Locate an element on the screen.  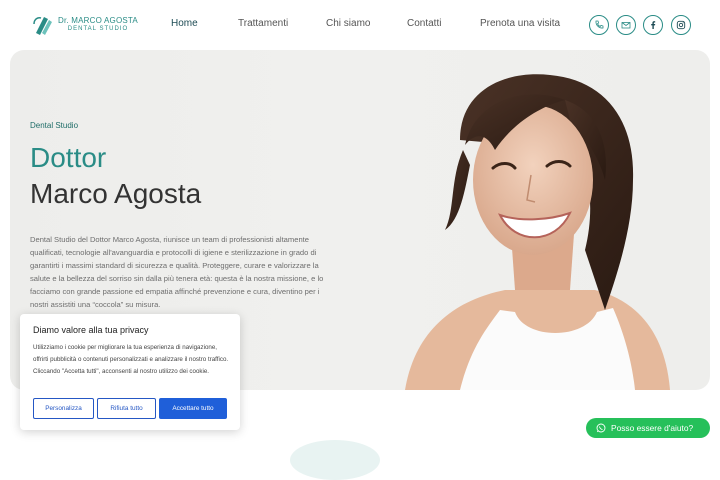
nav-item-chi-siamo: Chi siamo is located at coordinates (348, 23).